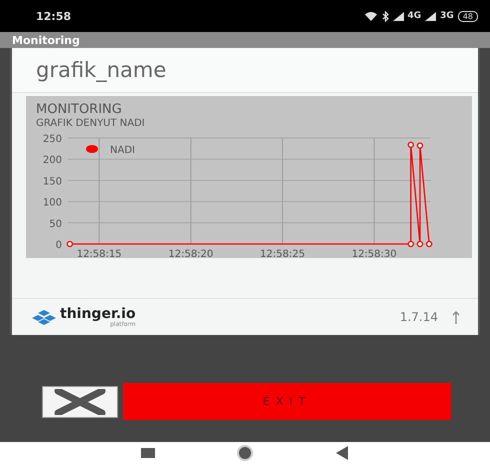  I want to click on app-title: Monitoring, so click(46, 40).